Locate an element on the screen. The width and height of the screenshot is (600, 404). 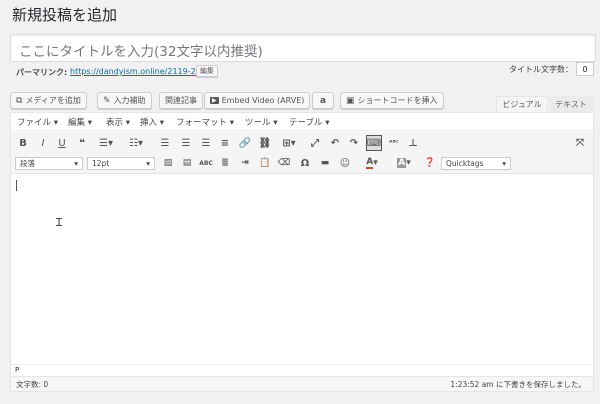
strikethrough-icon: ABC is located at coordinates (206, 163).